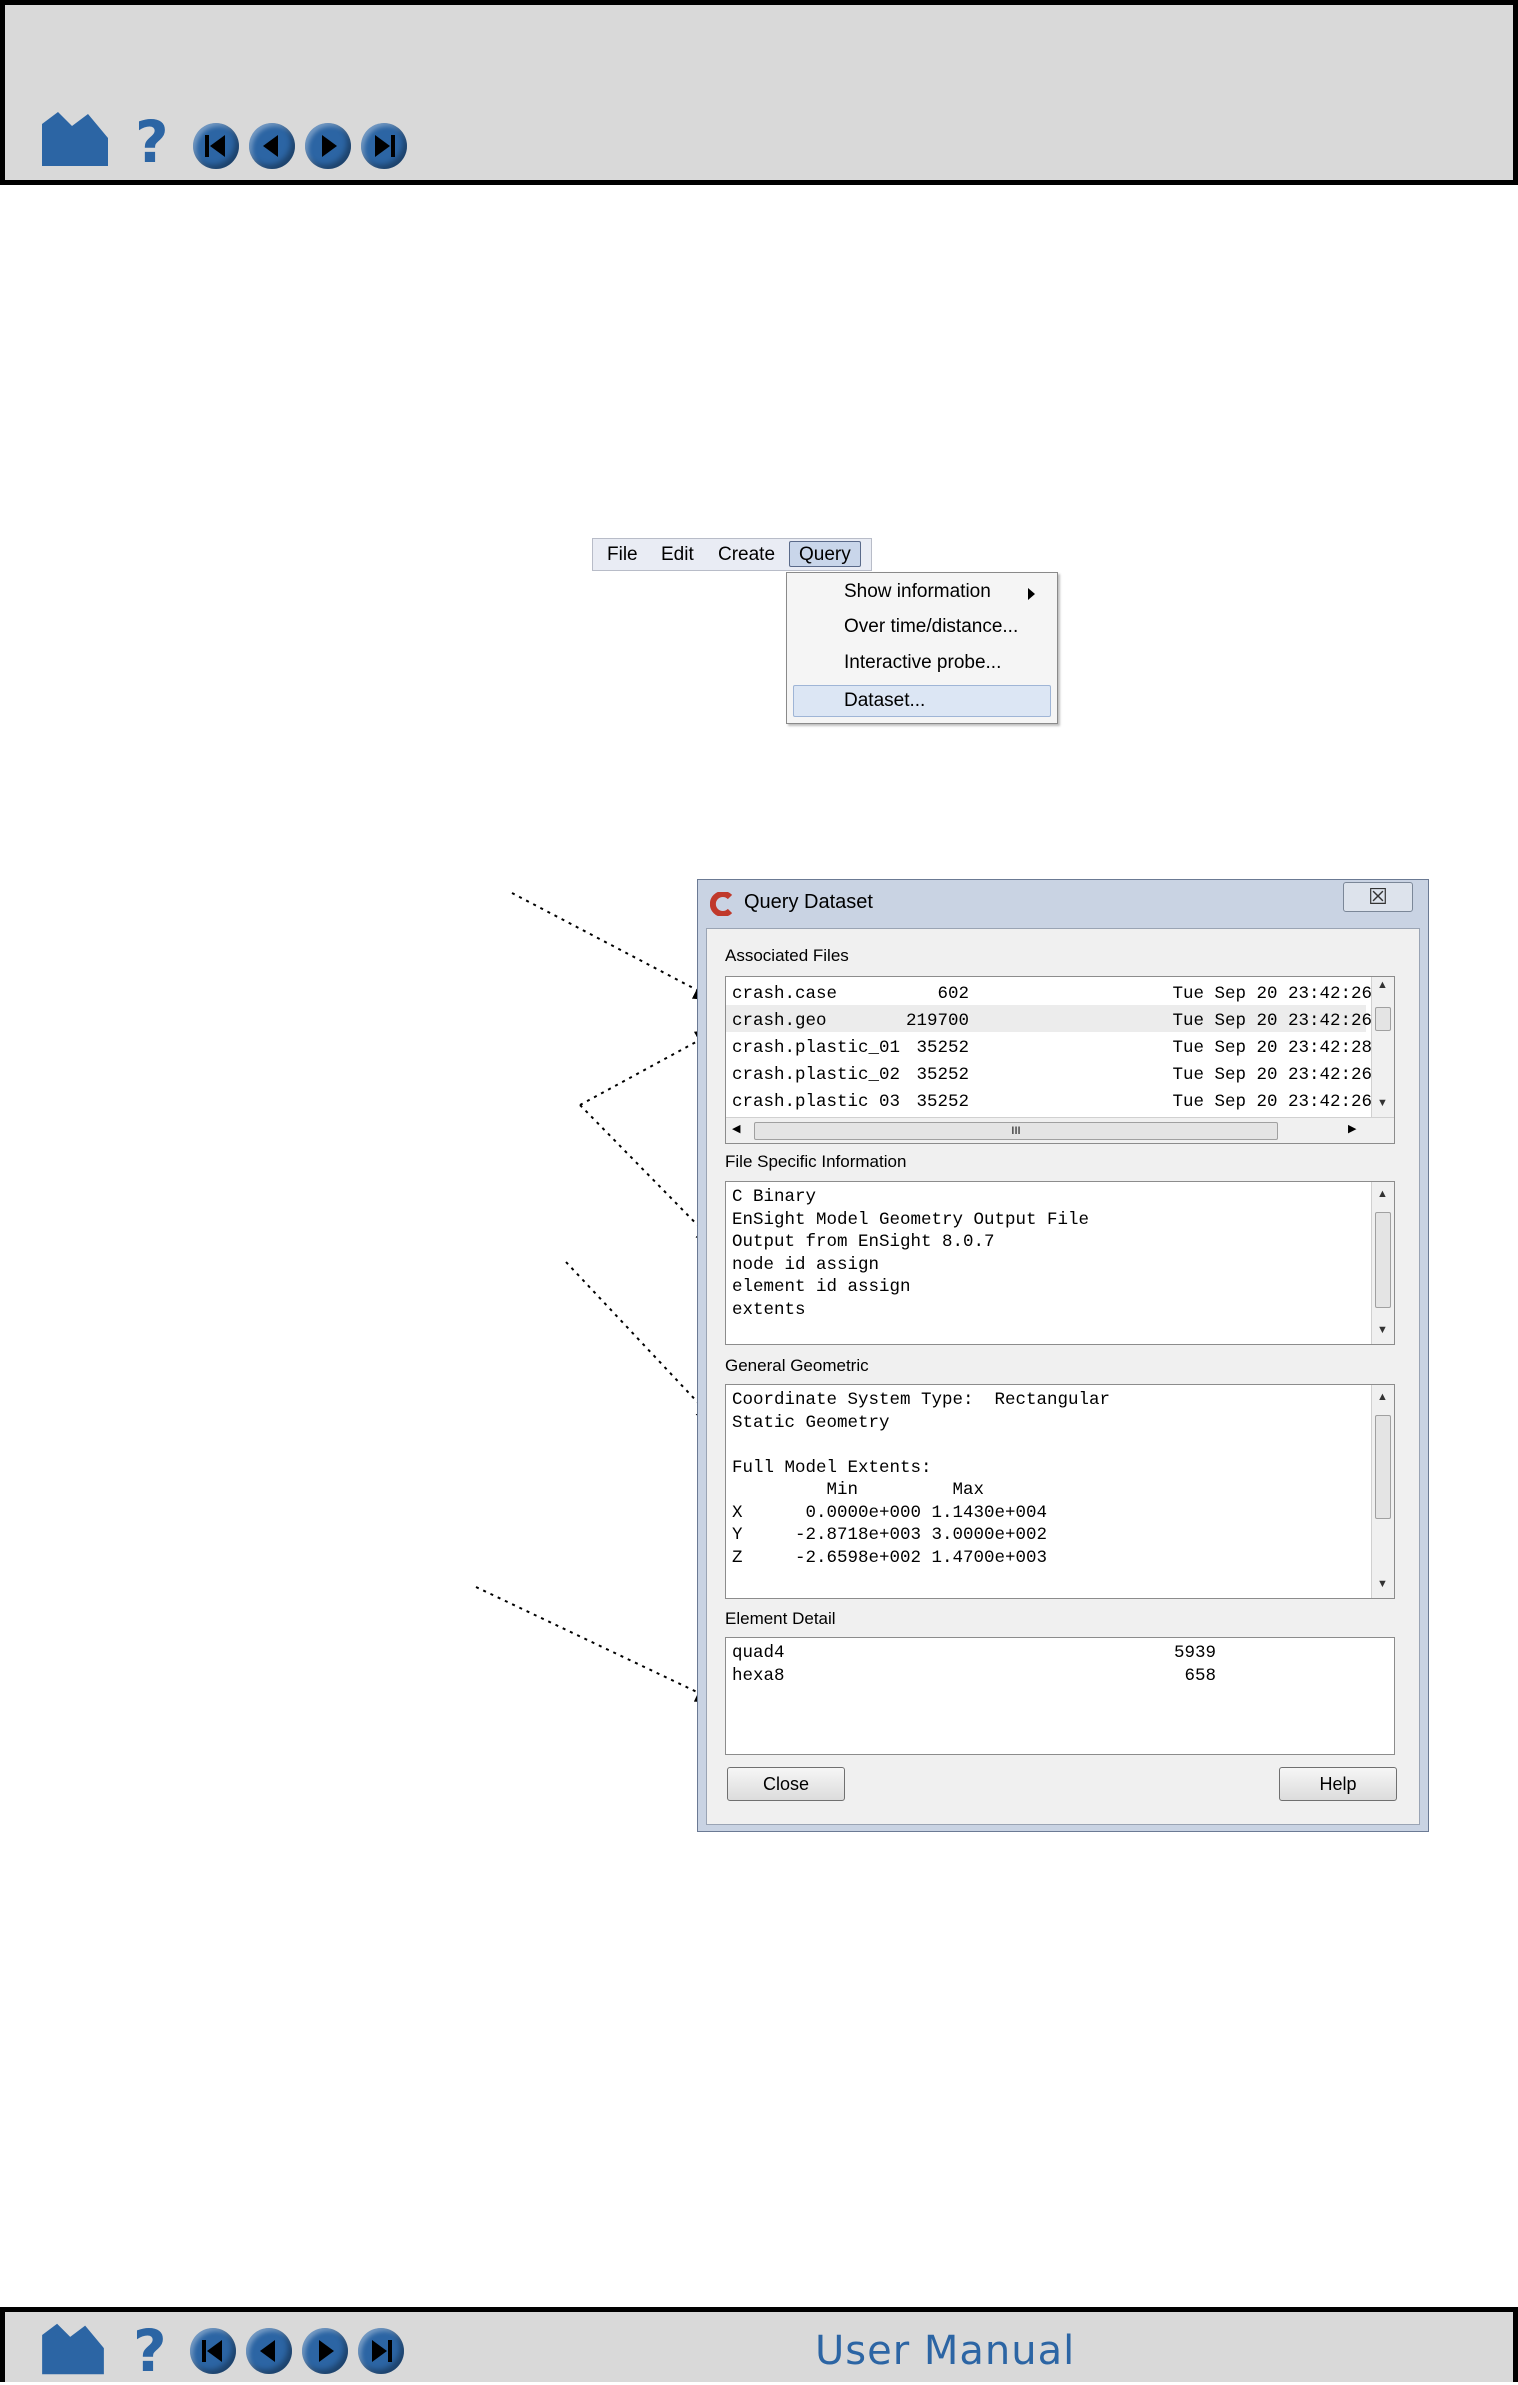 Image resolution: width=1518 pixels, height=2385 pixels. I want to click on close-button: Close, so click(786, 1784).